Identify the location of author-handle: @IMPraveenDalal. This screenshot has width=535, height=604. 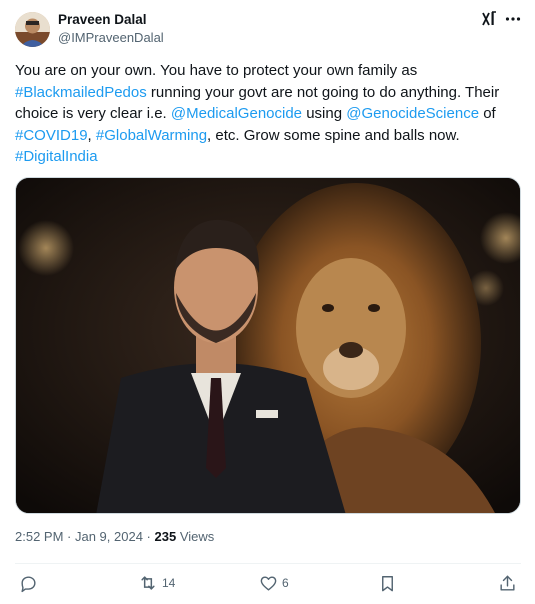
(111, 37).